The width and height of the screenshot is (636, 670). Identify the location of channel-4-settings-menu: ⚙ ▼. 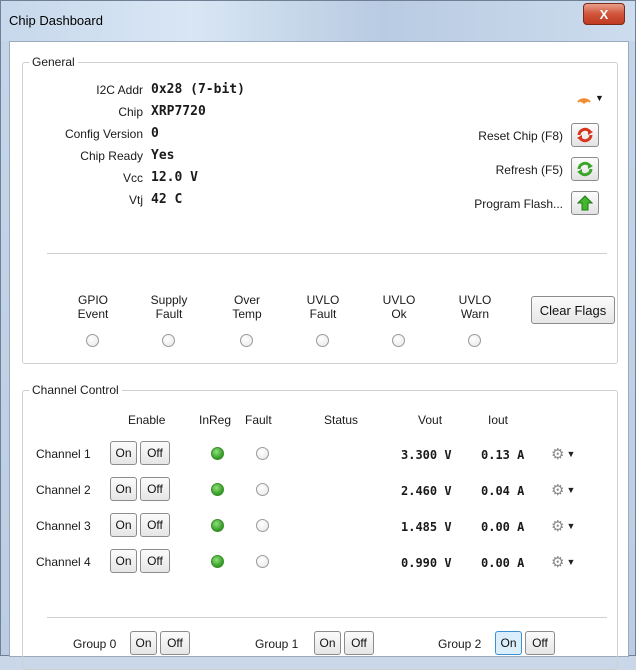
(566, 562).